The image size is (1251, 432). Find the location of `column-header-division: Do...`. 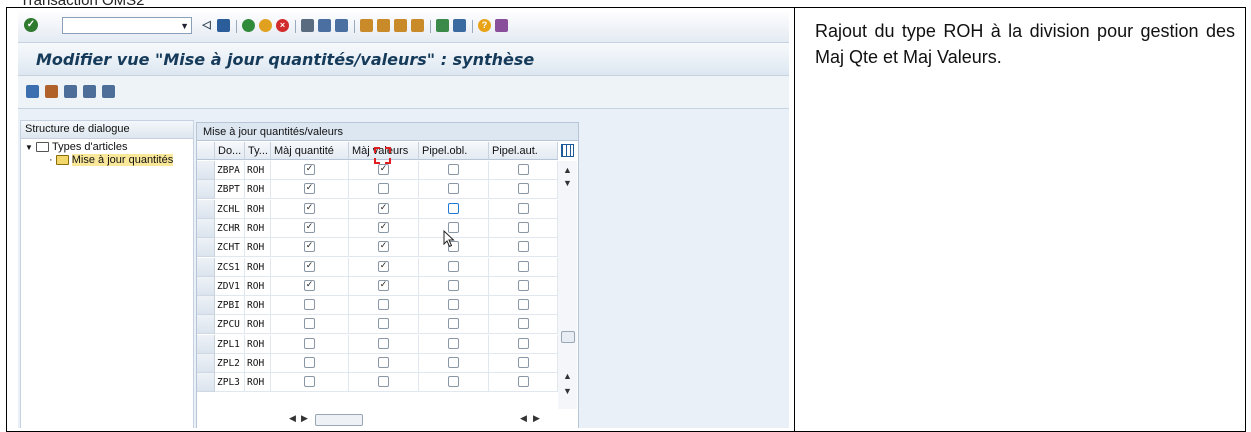

column-header-division: Do... is located at coordinates (230, 151).